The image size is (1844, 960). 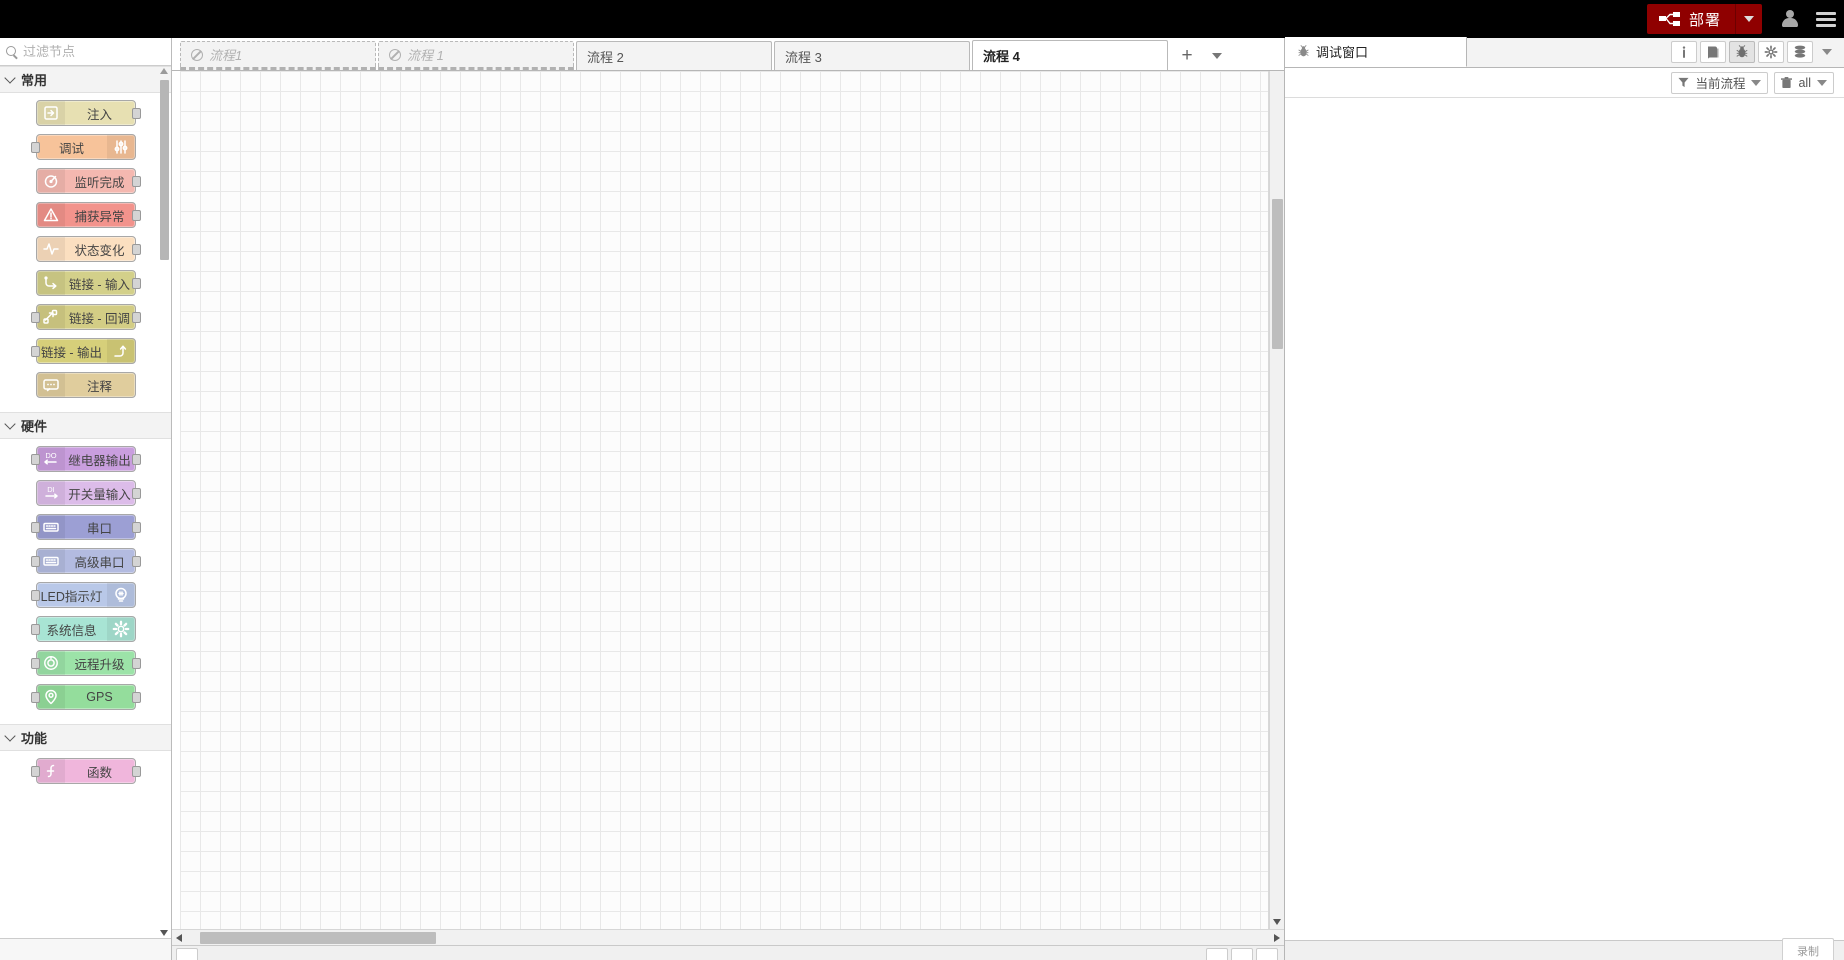 I want to click on palette-category-body: 注入调试监听完成捕获异常状态变化链接 - 输入 链接 - 回调链接 - 输出注释, so click(x=85, y=252).